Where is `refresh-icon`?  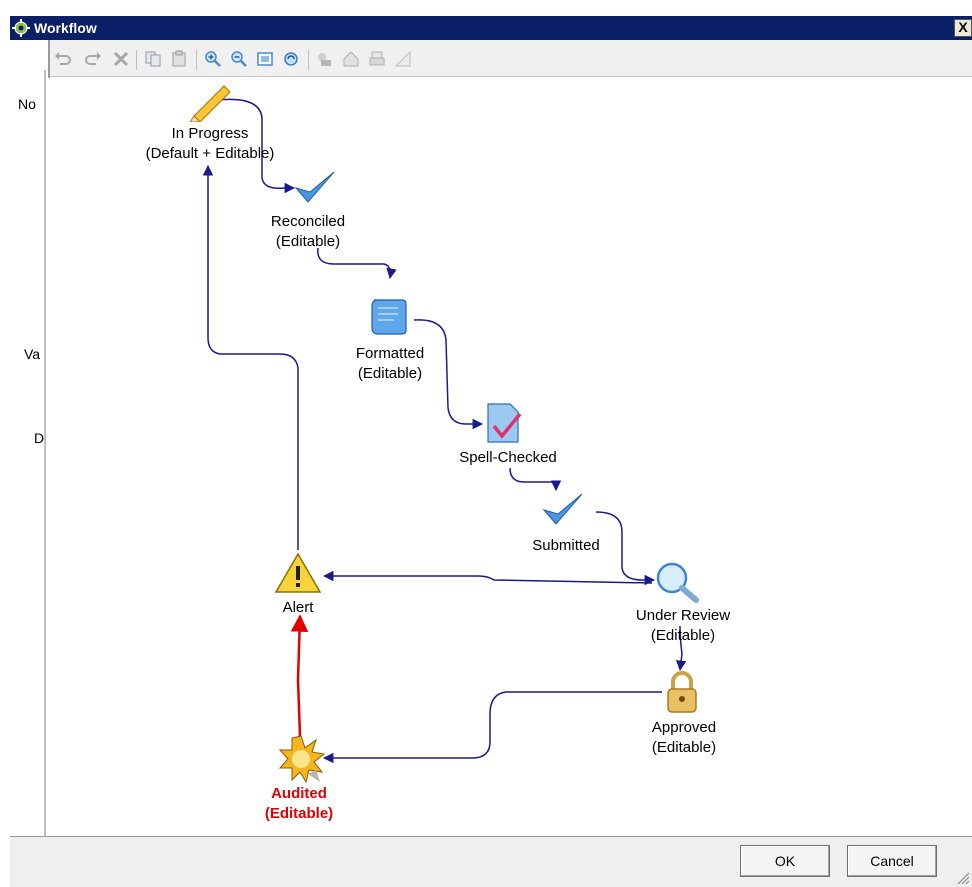 refresh-icon is located at coordinates (291, 59).